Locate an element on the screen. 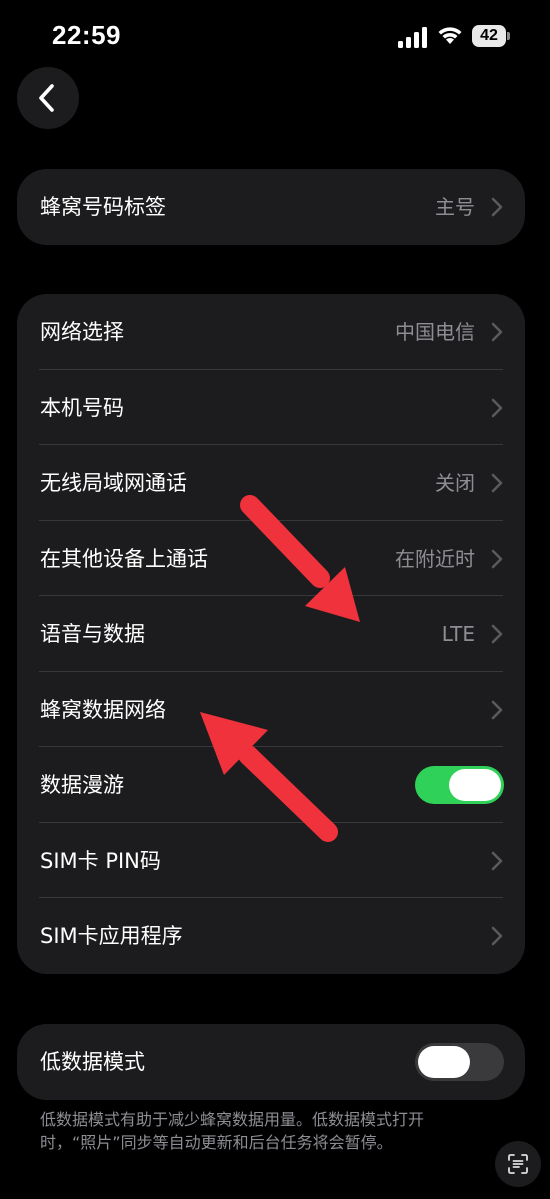  scan-text-icon is located at coordinates (518, 1164).